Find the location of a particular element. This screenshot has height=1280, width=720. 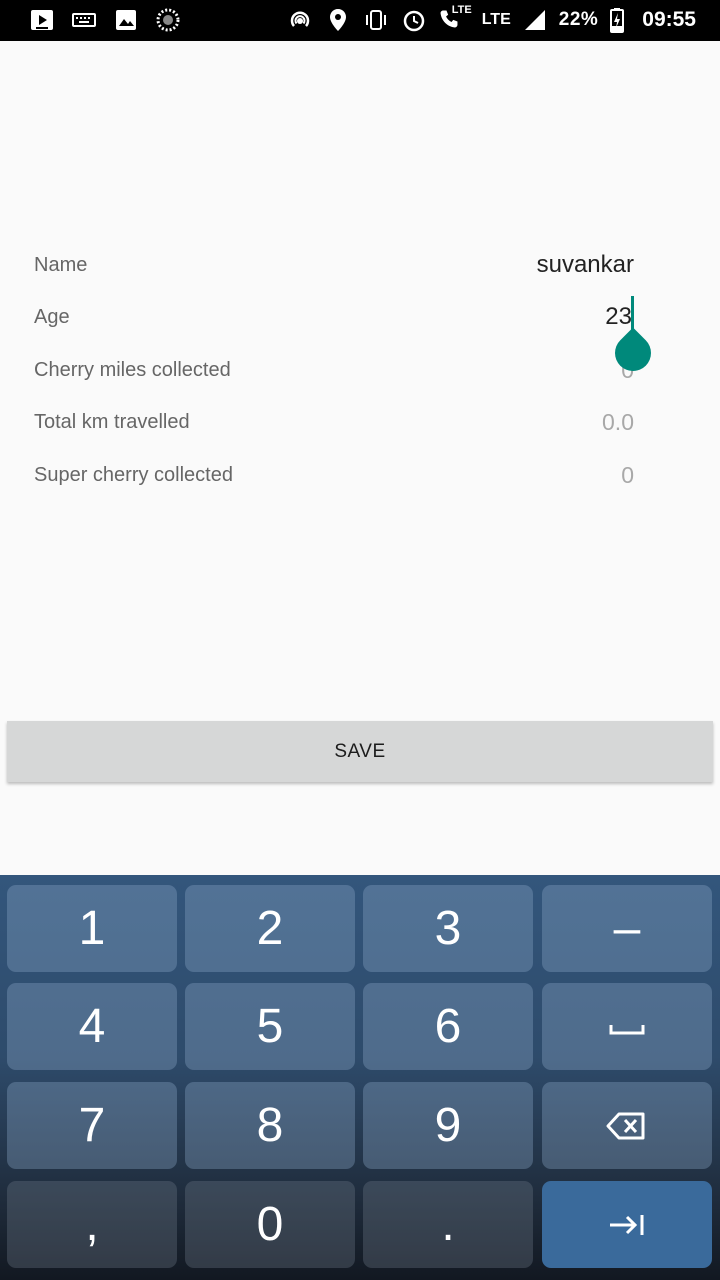

total-km-field: 0.0 is located at coordinates (618, 422).